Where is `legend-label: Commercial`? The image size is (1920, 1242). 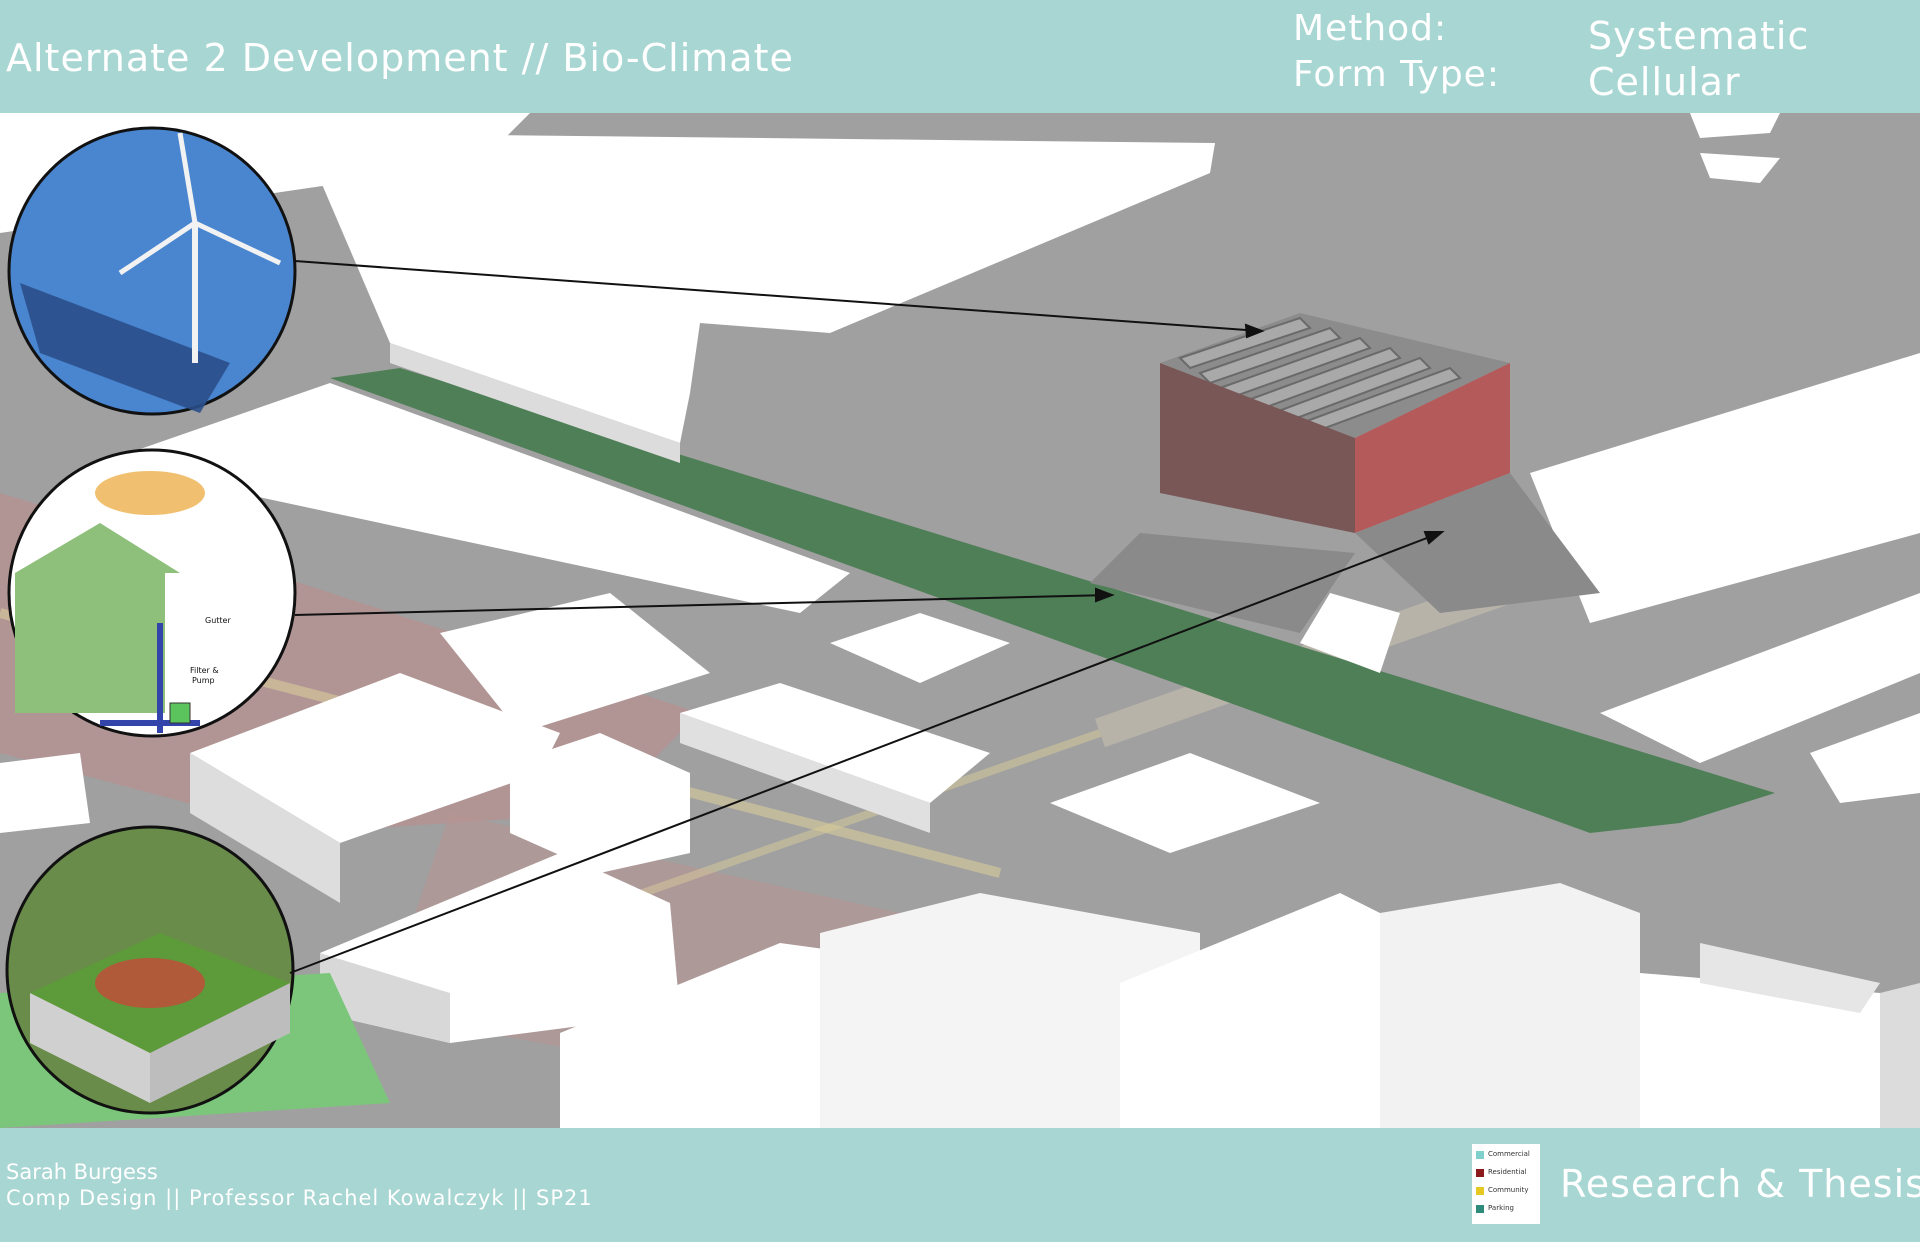
legend-label: Commercial is located at coordinates (1509, 1154).